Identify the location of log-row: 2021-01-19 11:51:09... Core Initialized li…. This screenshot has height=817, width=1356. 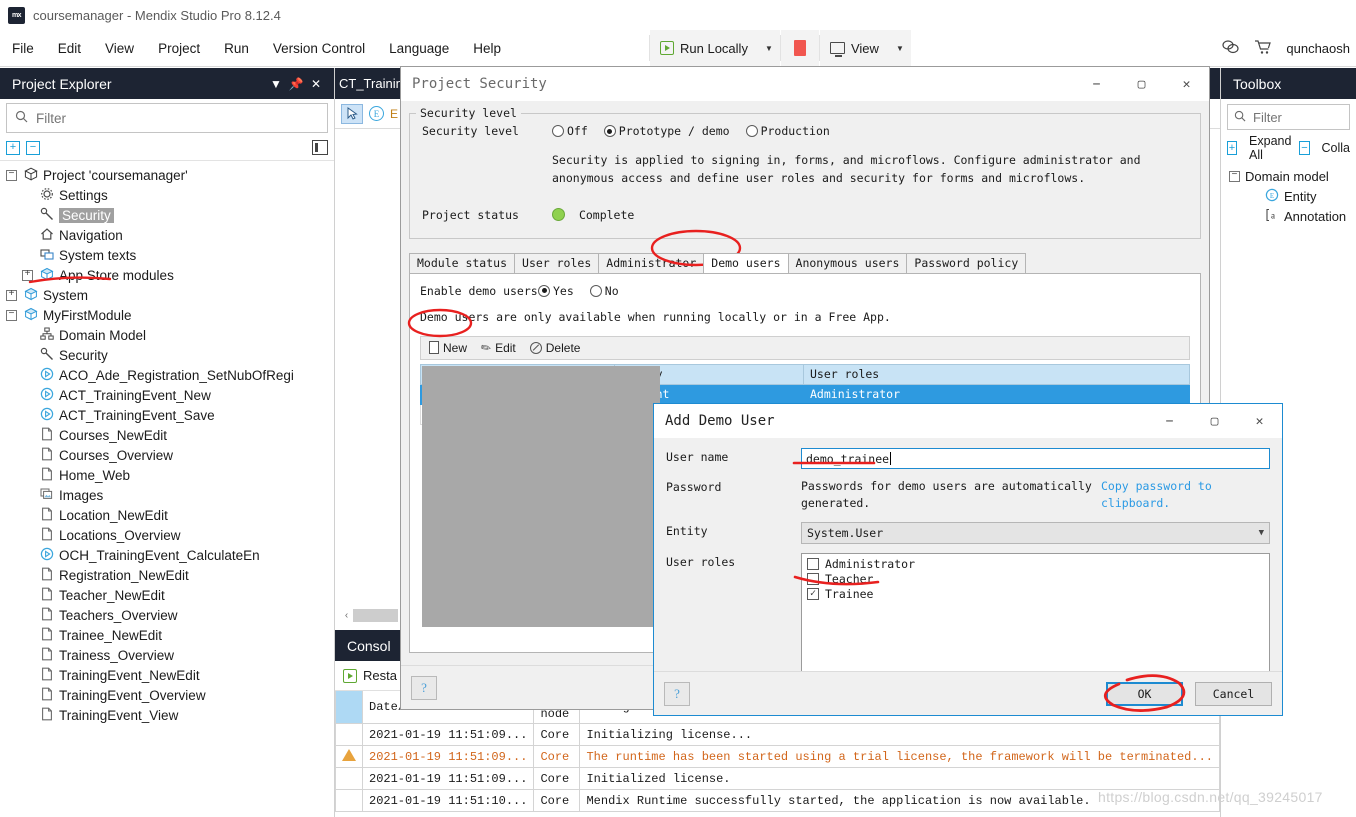
(777, 778).